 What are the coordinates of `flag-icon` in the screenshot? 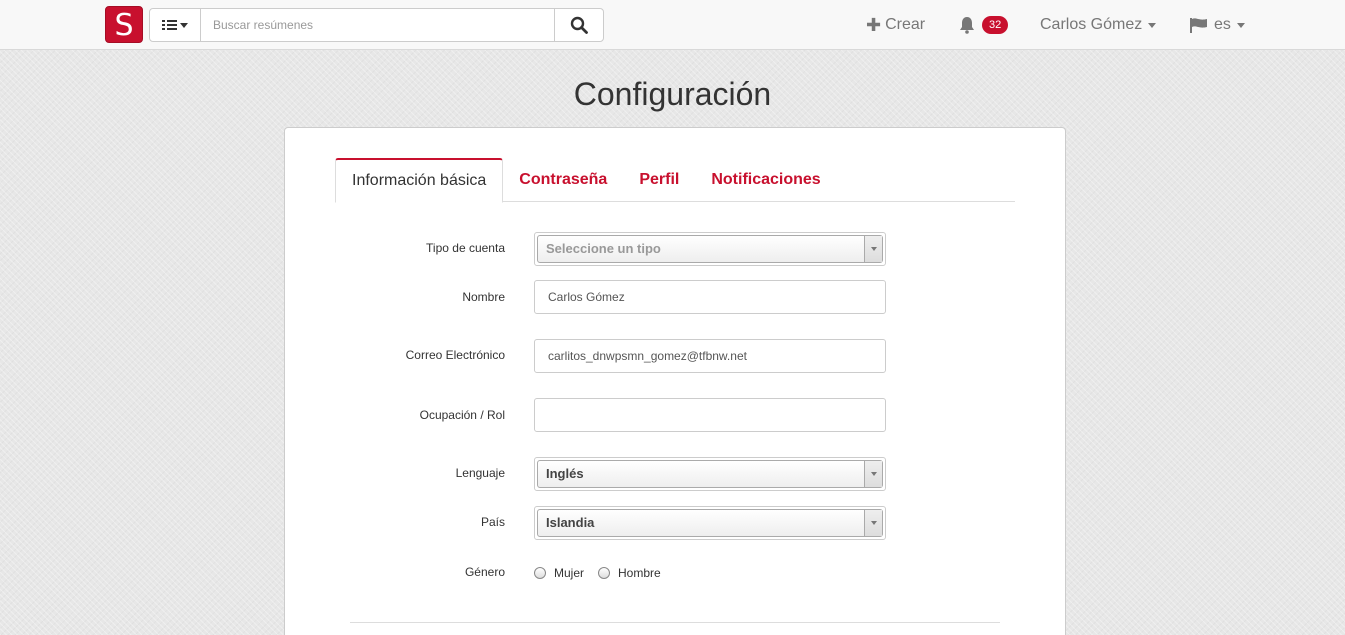 It's located at (1198, 25).